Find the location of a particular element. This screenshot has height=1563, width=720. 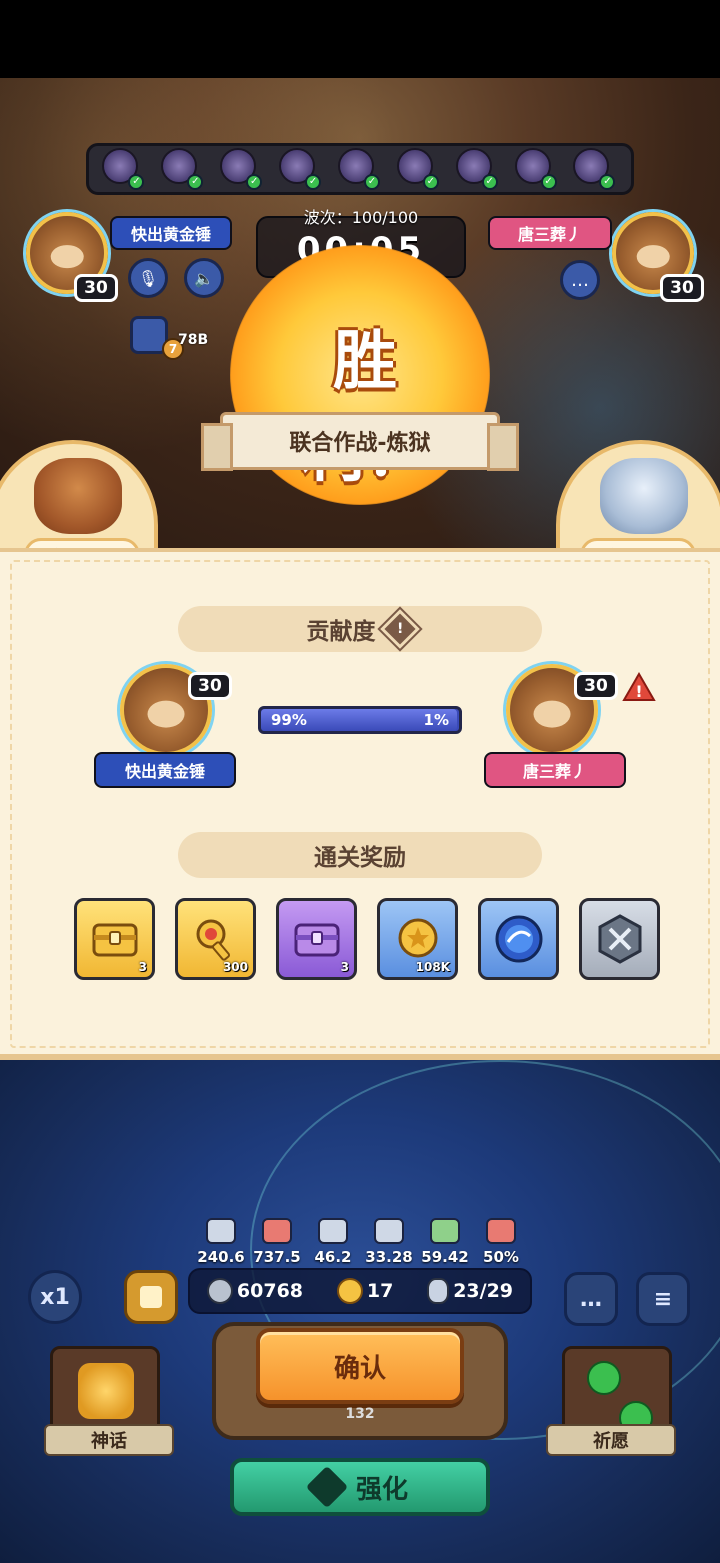

clover-coin-icon is located at coordinates (349, 1291).